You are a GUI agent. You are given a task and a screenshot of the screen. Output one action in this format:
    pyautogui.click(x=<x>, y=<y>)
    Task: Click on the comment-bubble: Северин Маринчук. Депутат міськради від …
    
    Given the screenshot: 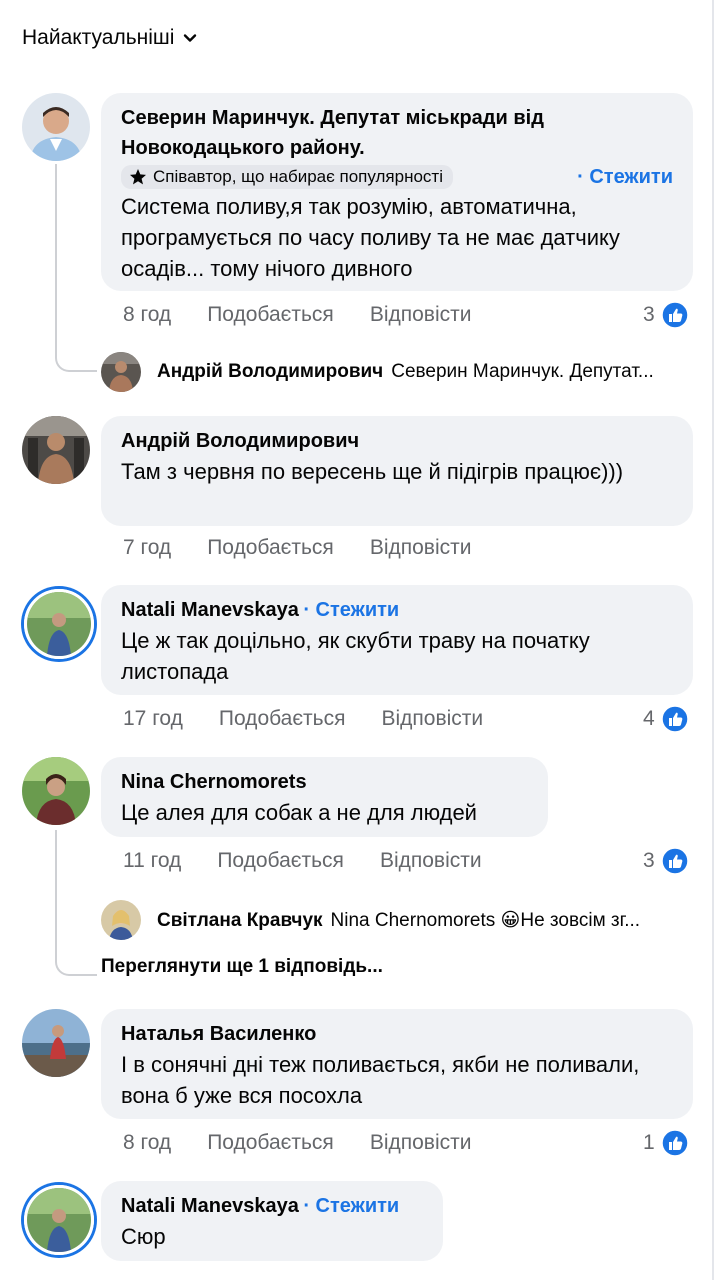 What is the action you would take?
    pyautogui.click(x=397, y=192)
    